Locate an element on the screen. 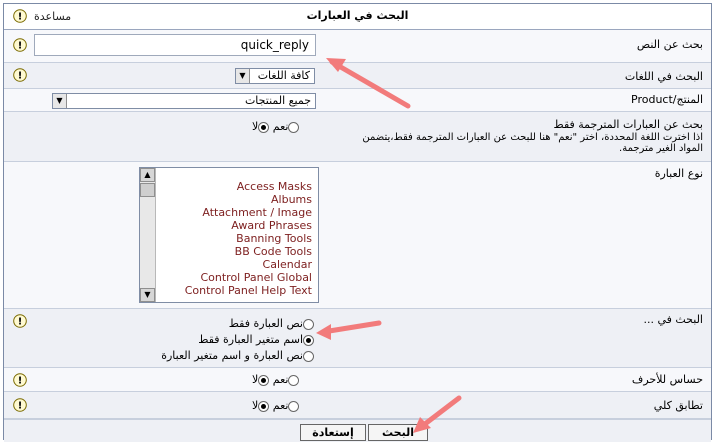 Image resolution: width=717 pixels, height=445 pixels. language-label: البحث في اللغات is located at coordinates (663, 76).